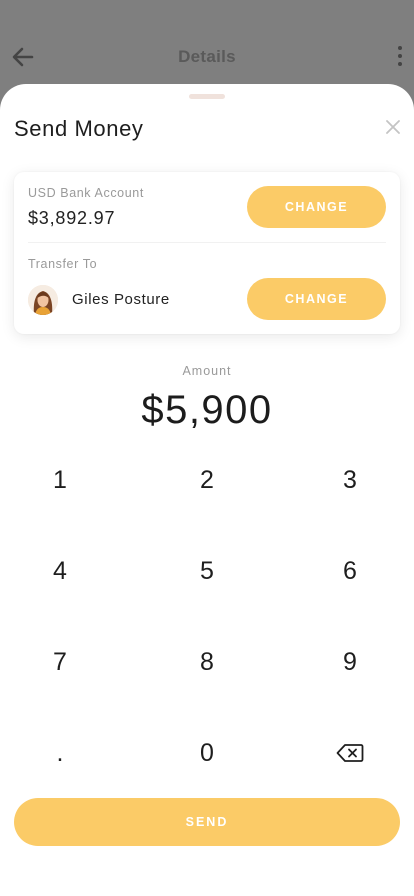  What do you see at coordinates (79, 128) in the screenshot?
I see `sheet-title: Send Money` at bounding box center [79, 128].